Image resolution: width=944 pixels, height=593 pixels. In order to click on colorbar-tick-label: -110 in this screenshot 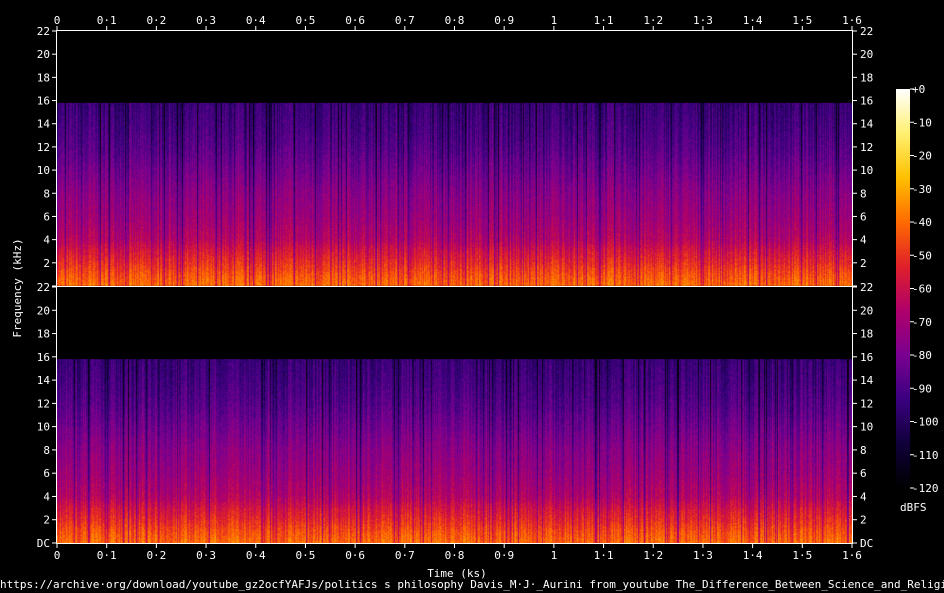, I will do `click(925, 455)`.